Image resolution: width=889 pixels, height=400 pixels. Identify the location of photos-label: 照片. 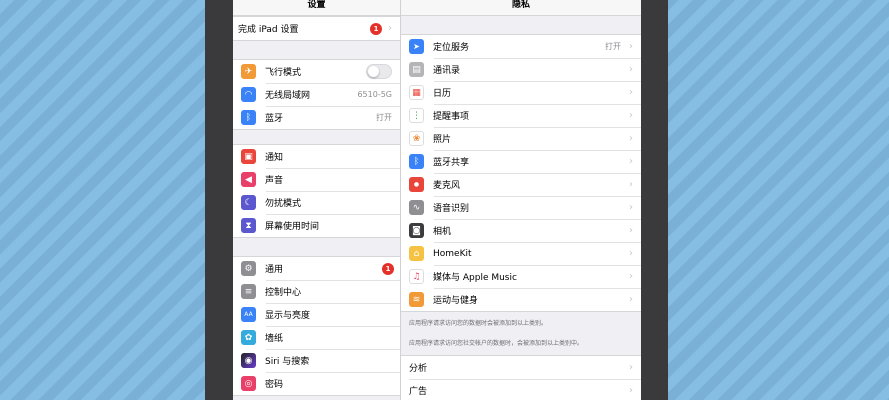
(442, 140).